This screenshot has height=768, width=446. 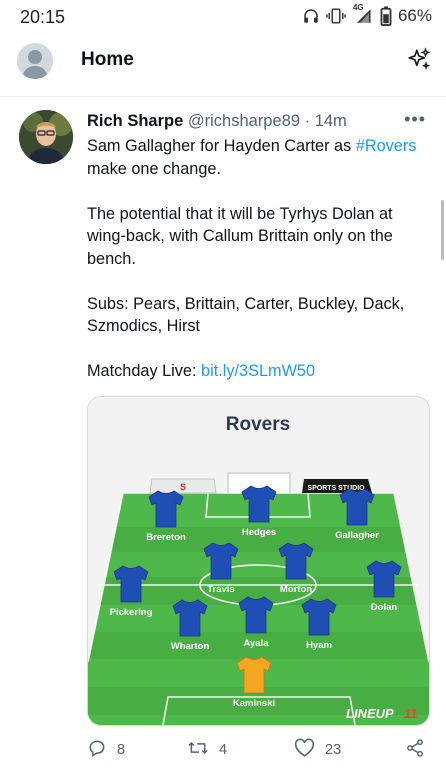 What do you see at coordinates (296, 589) in the screenshot?
I see `player-name: Morton` at bounding box center [296, 589].